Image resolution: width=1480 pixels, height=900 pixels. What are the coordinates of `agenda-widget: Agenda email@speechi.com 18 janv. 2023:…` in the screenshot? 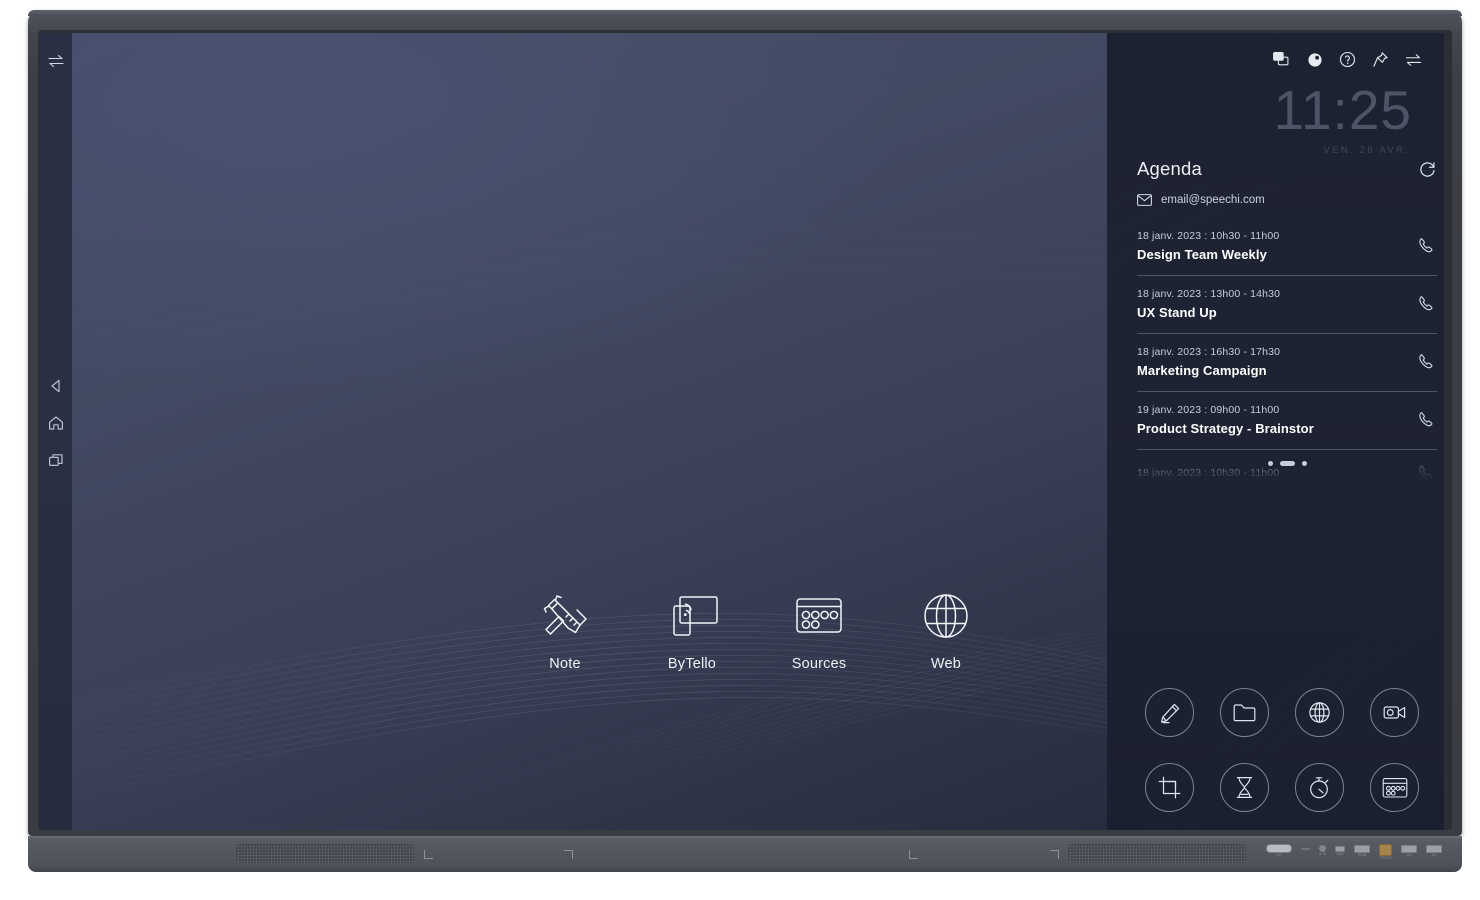 It's located at (1287, 323).